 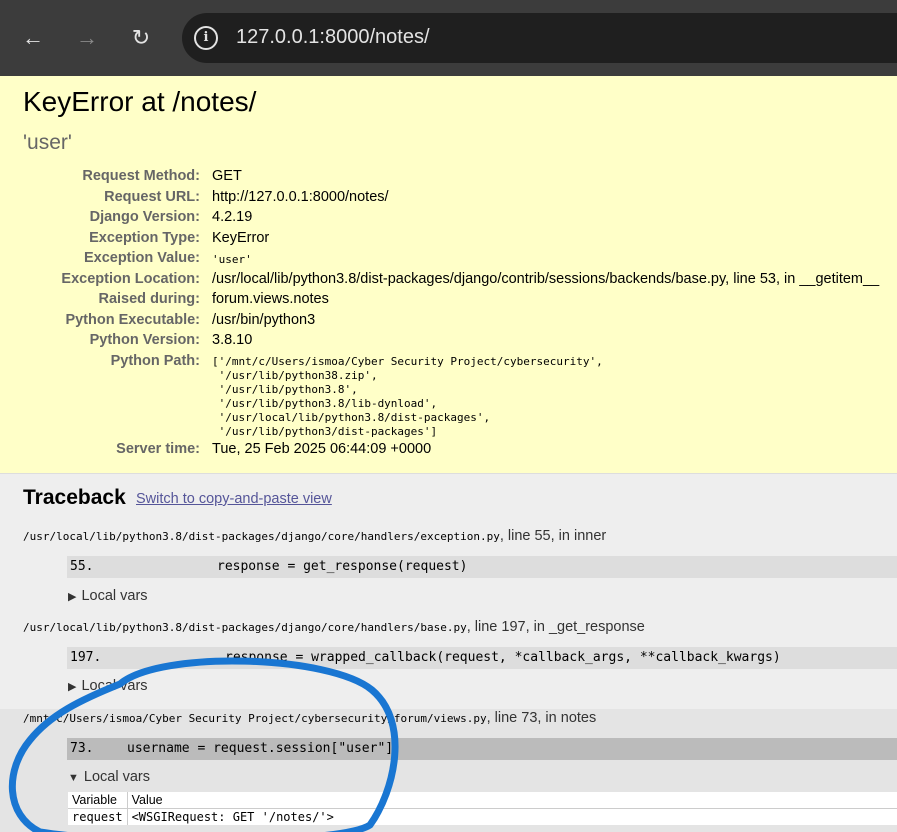 What do you see at coordinates (82, 566) in the screenshot?
I see `line-number: 55.` at bounding box center [82, 566].